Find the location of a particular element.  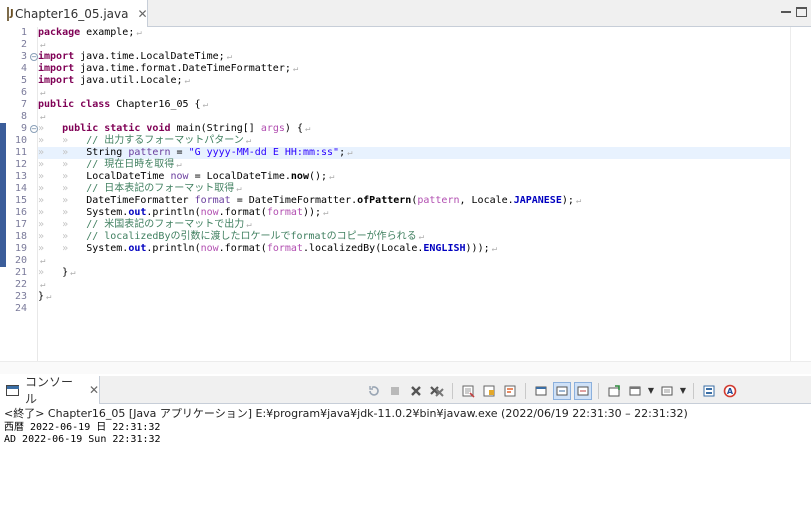

editor-tab-chapter16-05: Chapter16_05.java ✕ is located at coordinates (74, 13).